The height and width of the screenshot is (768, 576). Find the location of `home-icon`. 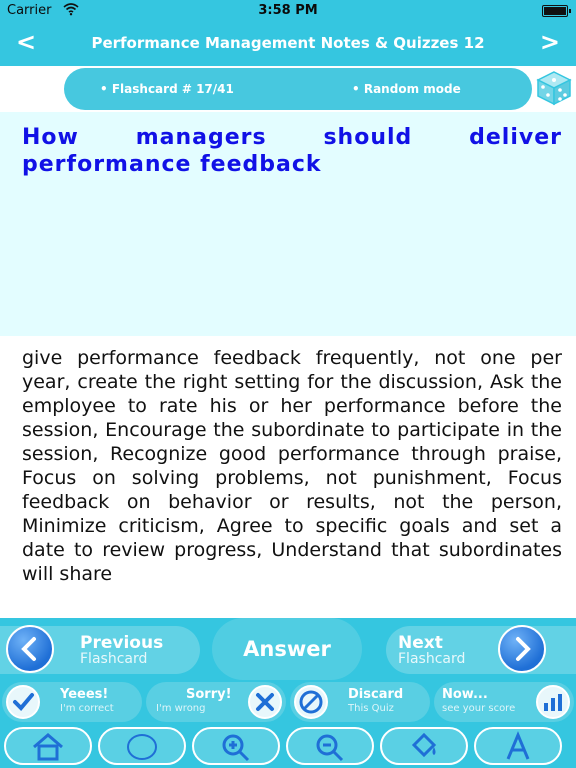

home-icon is located at coordinates (48, 747).